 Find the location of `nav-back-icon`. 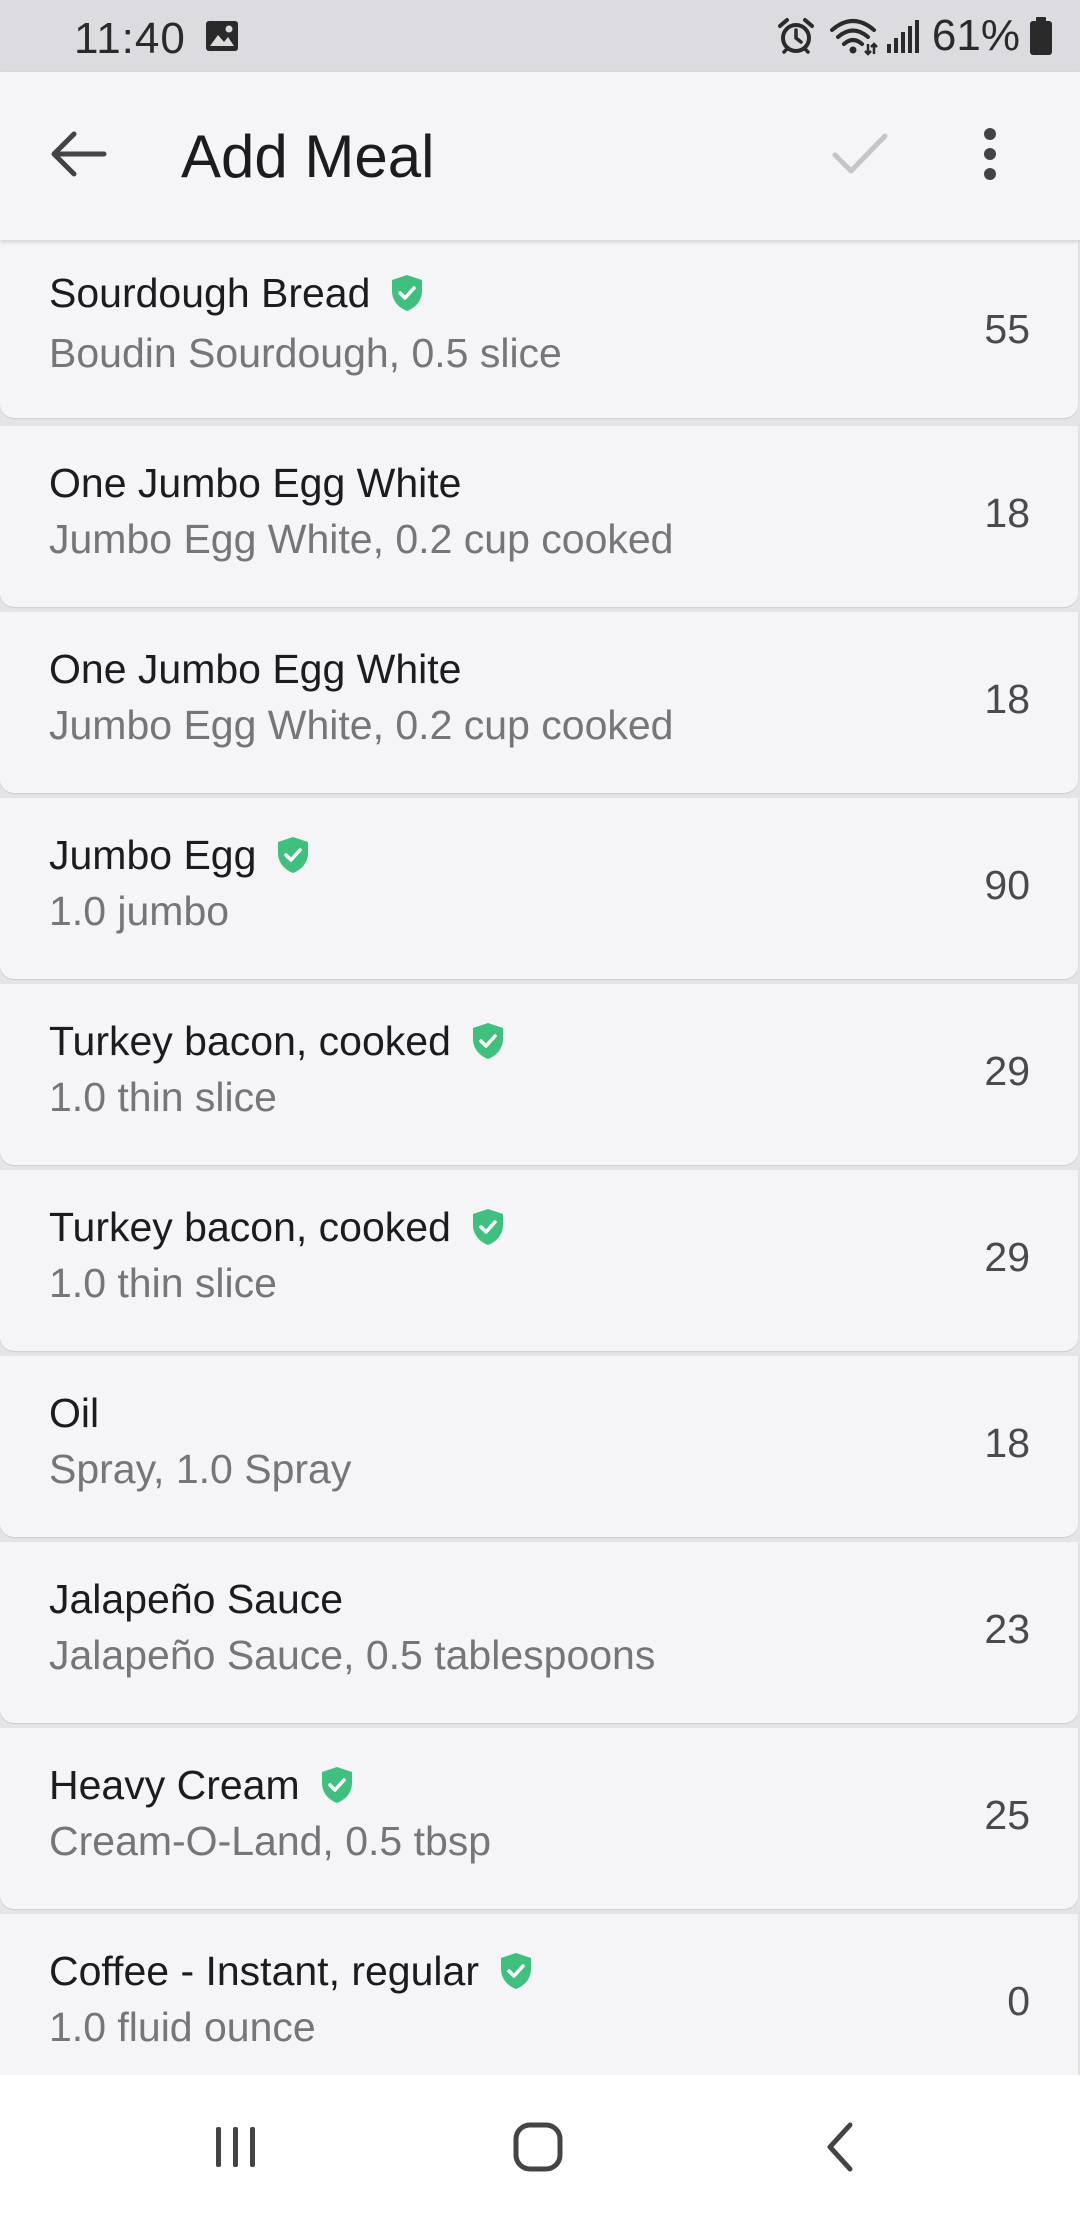

nav-back-icon is located at coordinates (840, 2149).